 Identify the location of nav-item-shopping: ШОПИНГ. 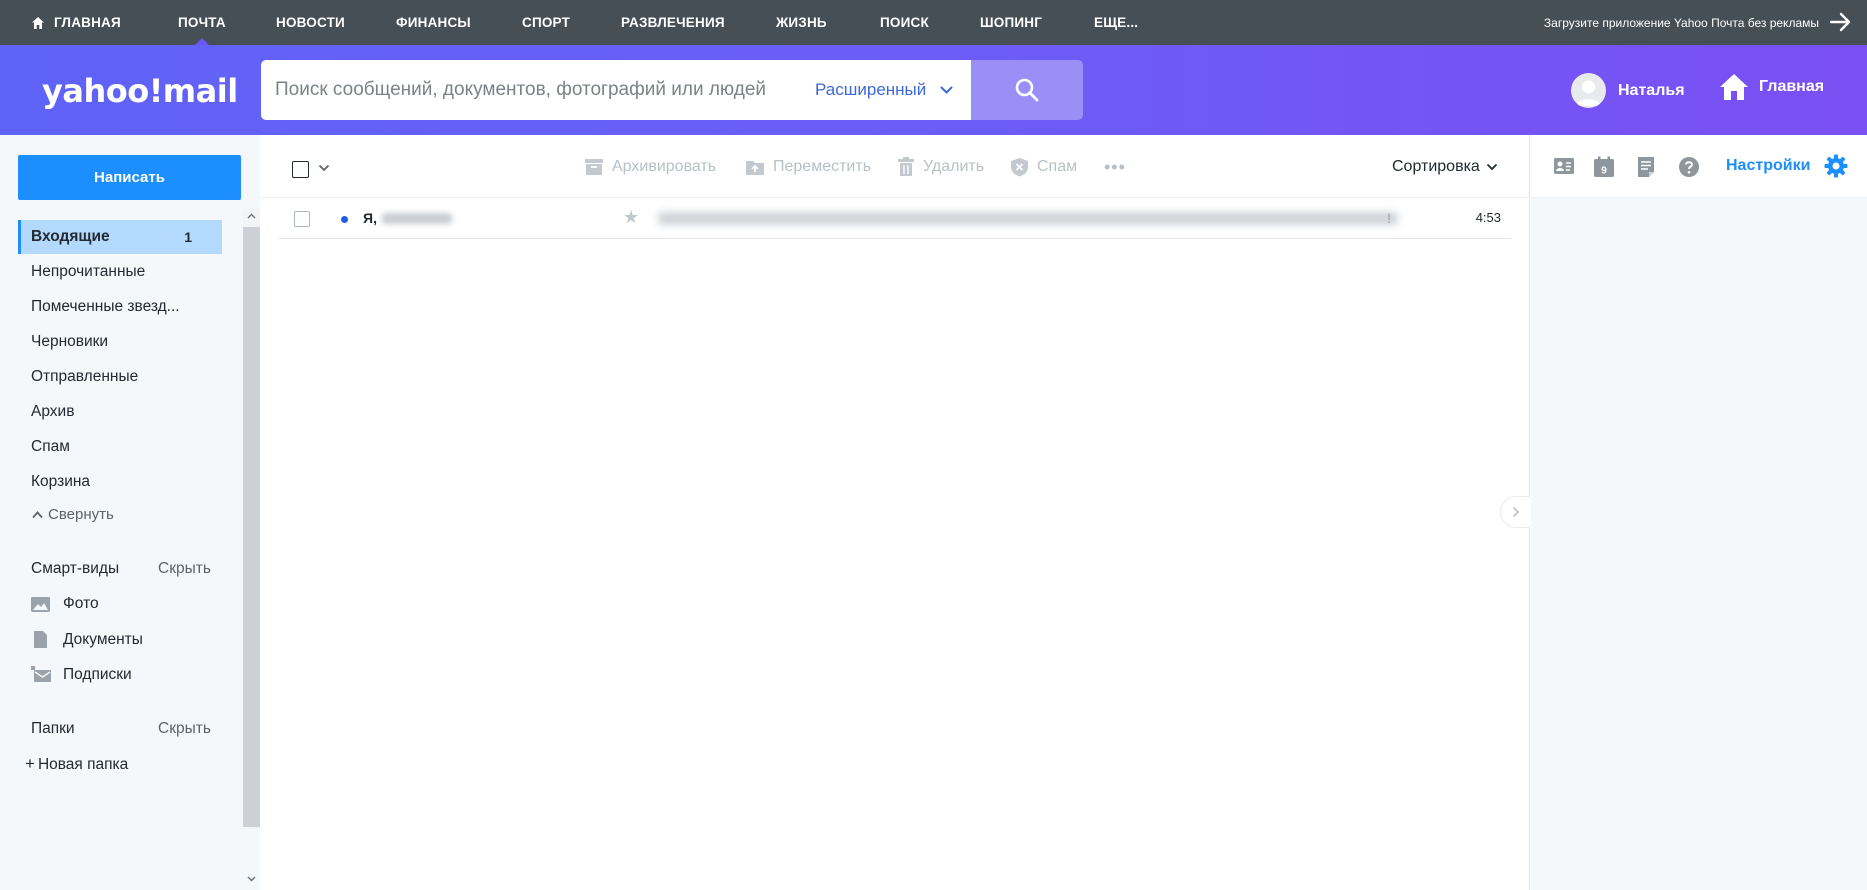
(1011, 22).